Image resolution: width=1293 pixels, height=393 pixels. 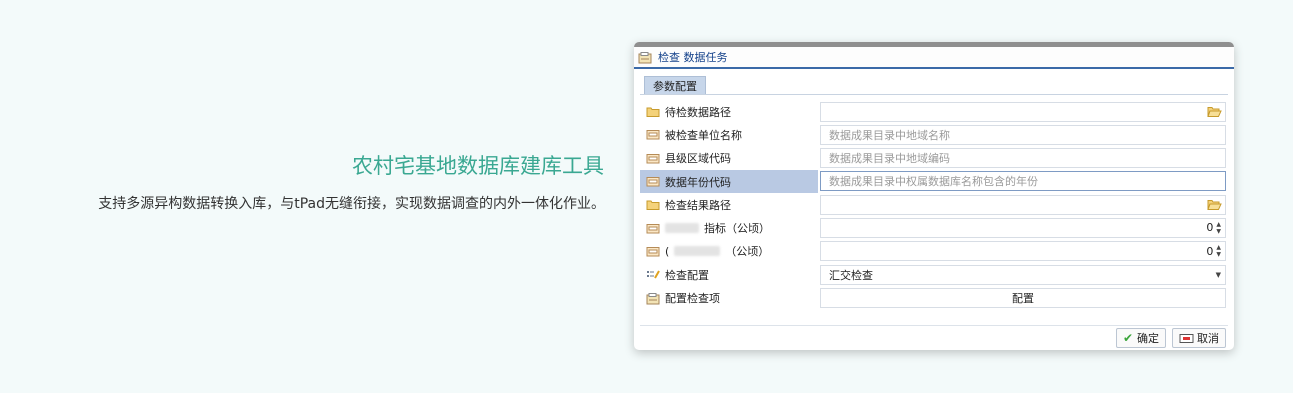 I want to click on row-area-hectare: ( （公顷） 0 ▲ ▼, so click(x=934, y=251).